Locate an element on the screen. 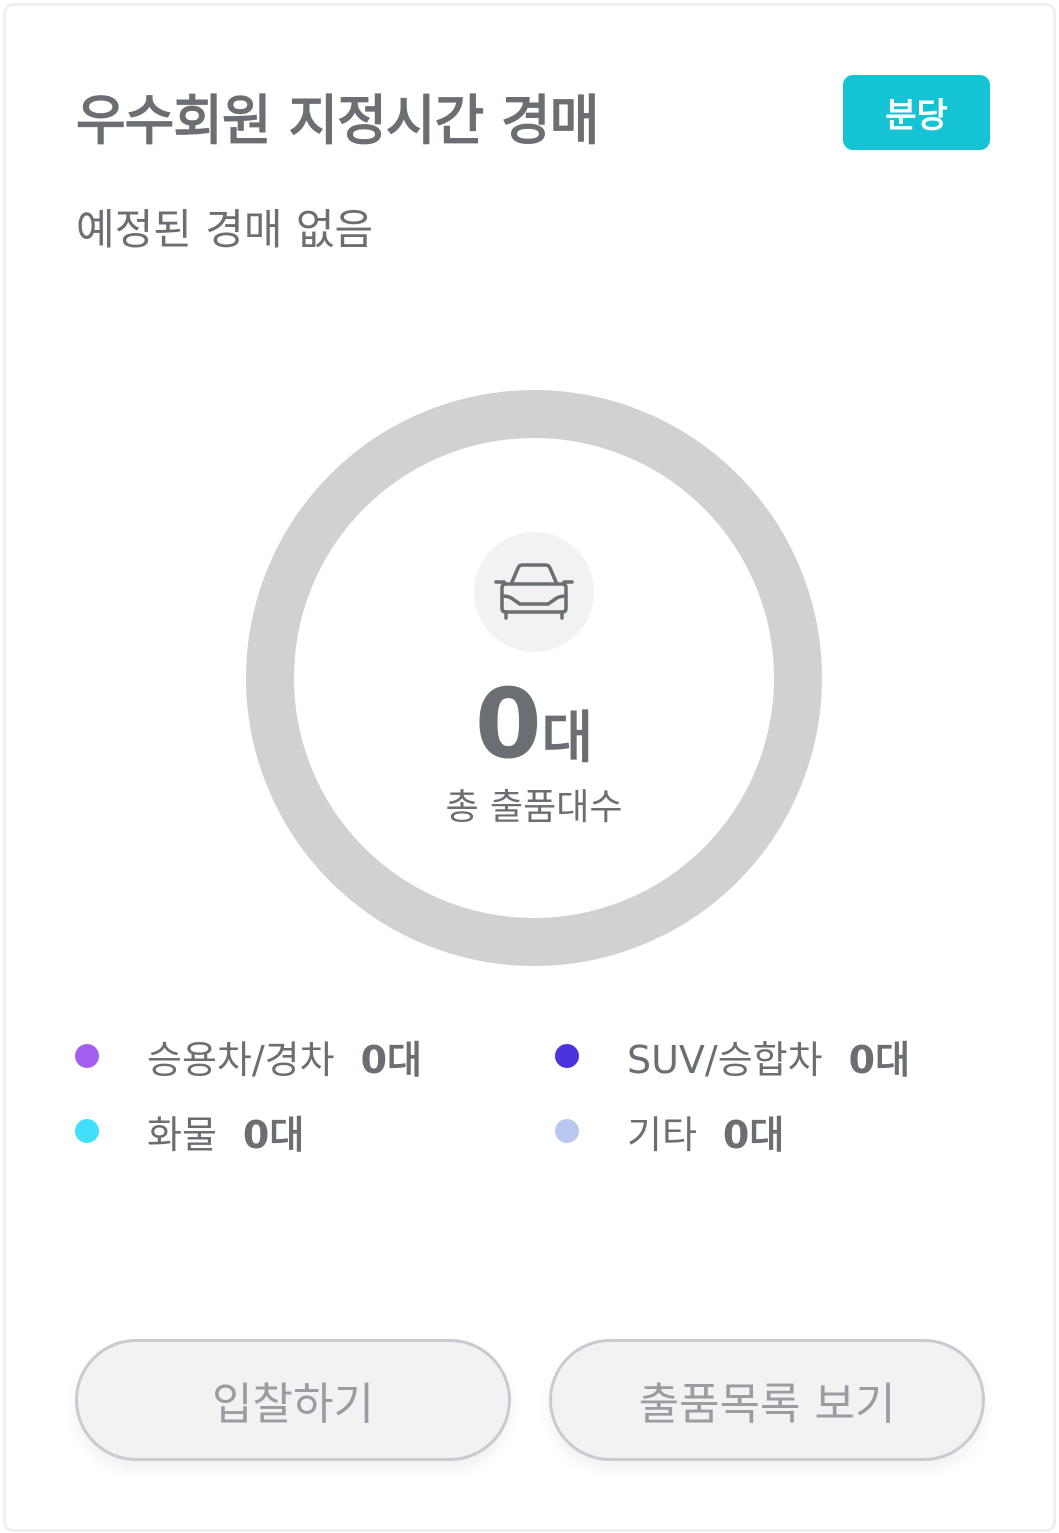 This screenshot has height=1533, width=1059. total-count: 0대 is located at coordinates (534, 724).